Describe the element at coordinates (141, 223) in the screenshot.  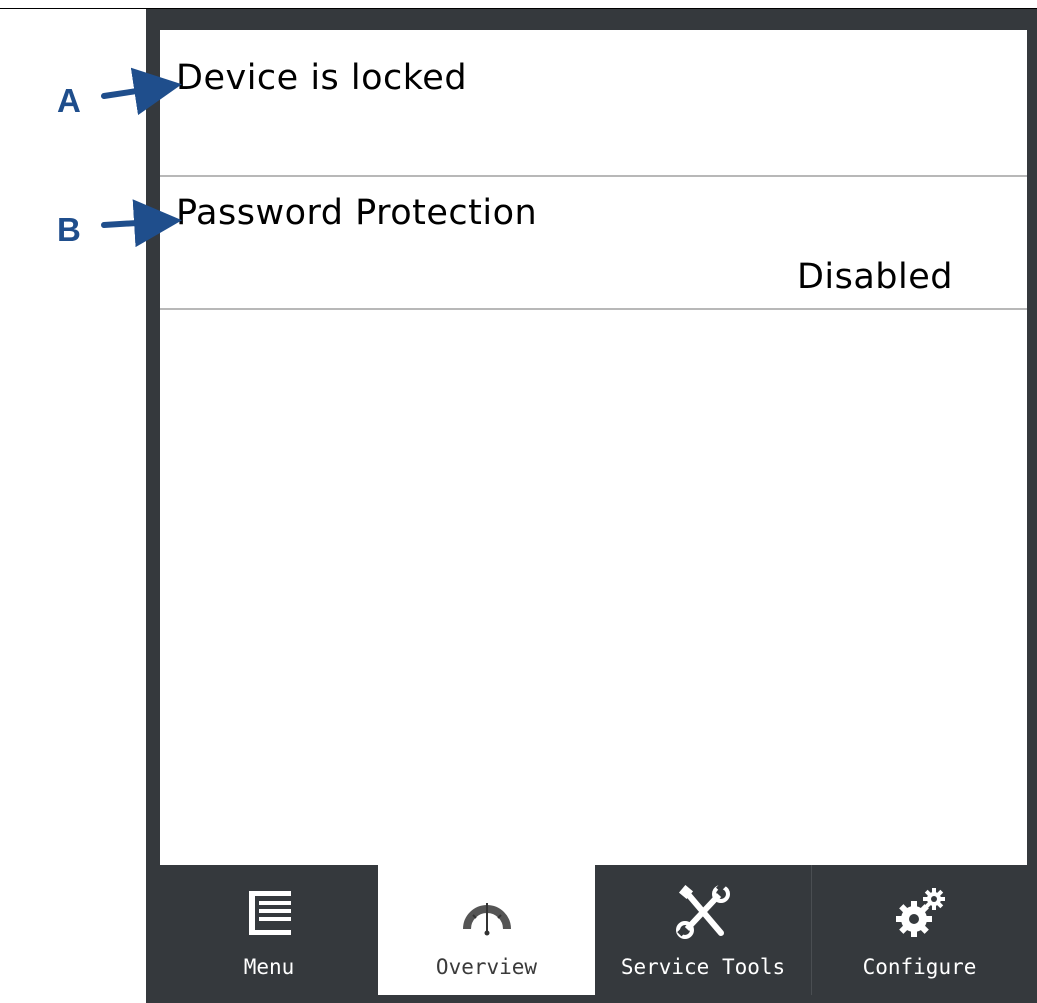
I see `callout-arrow-b` at that location.